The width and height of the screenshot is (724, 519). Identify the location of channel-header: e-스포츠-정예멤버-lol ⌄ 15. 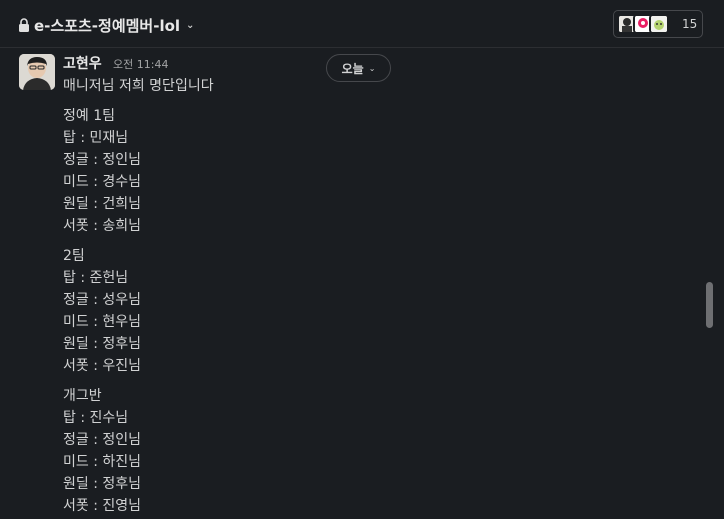
(362, 24).